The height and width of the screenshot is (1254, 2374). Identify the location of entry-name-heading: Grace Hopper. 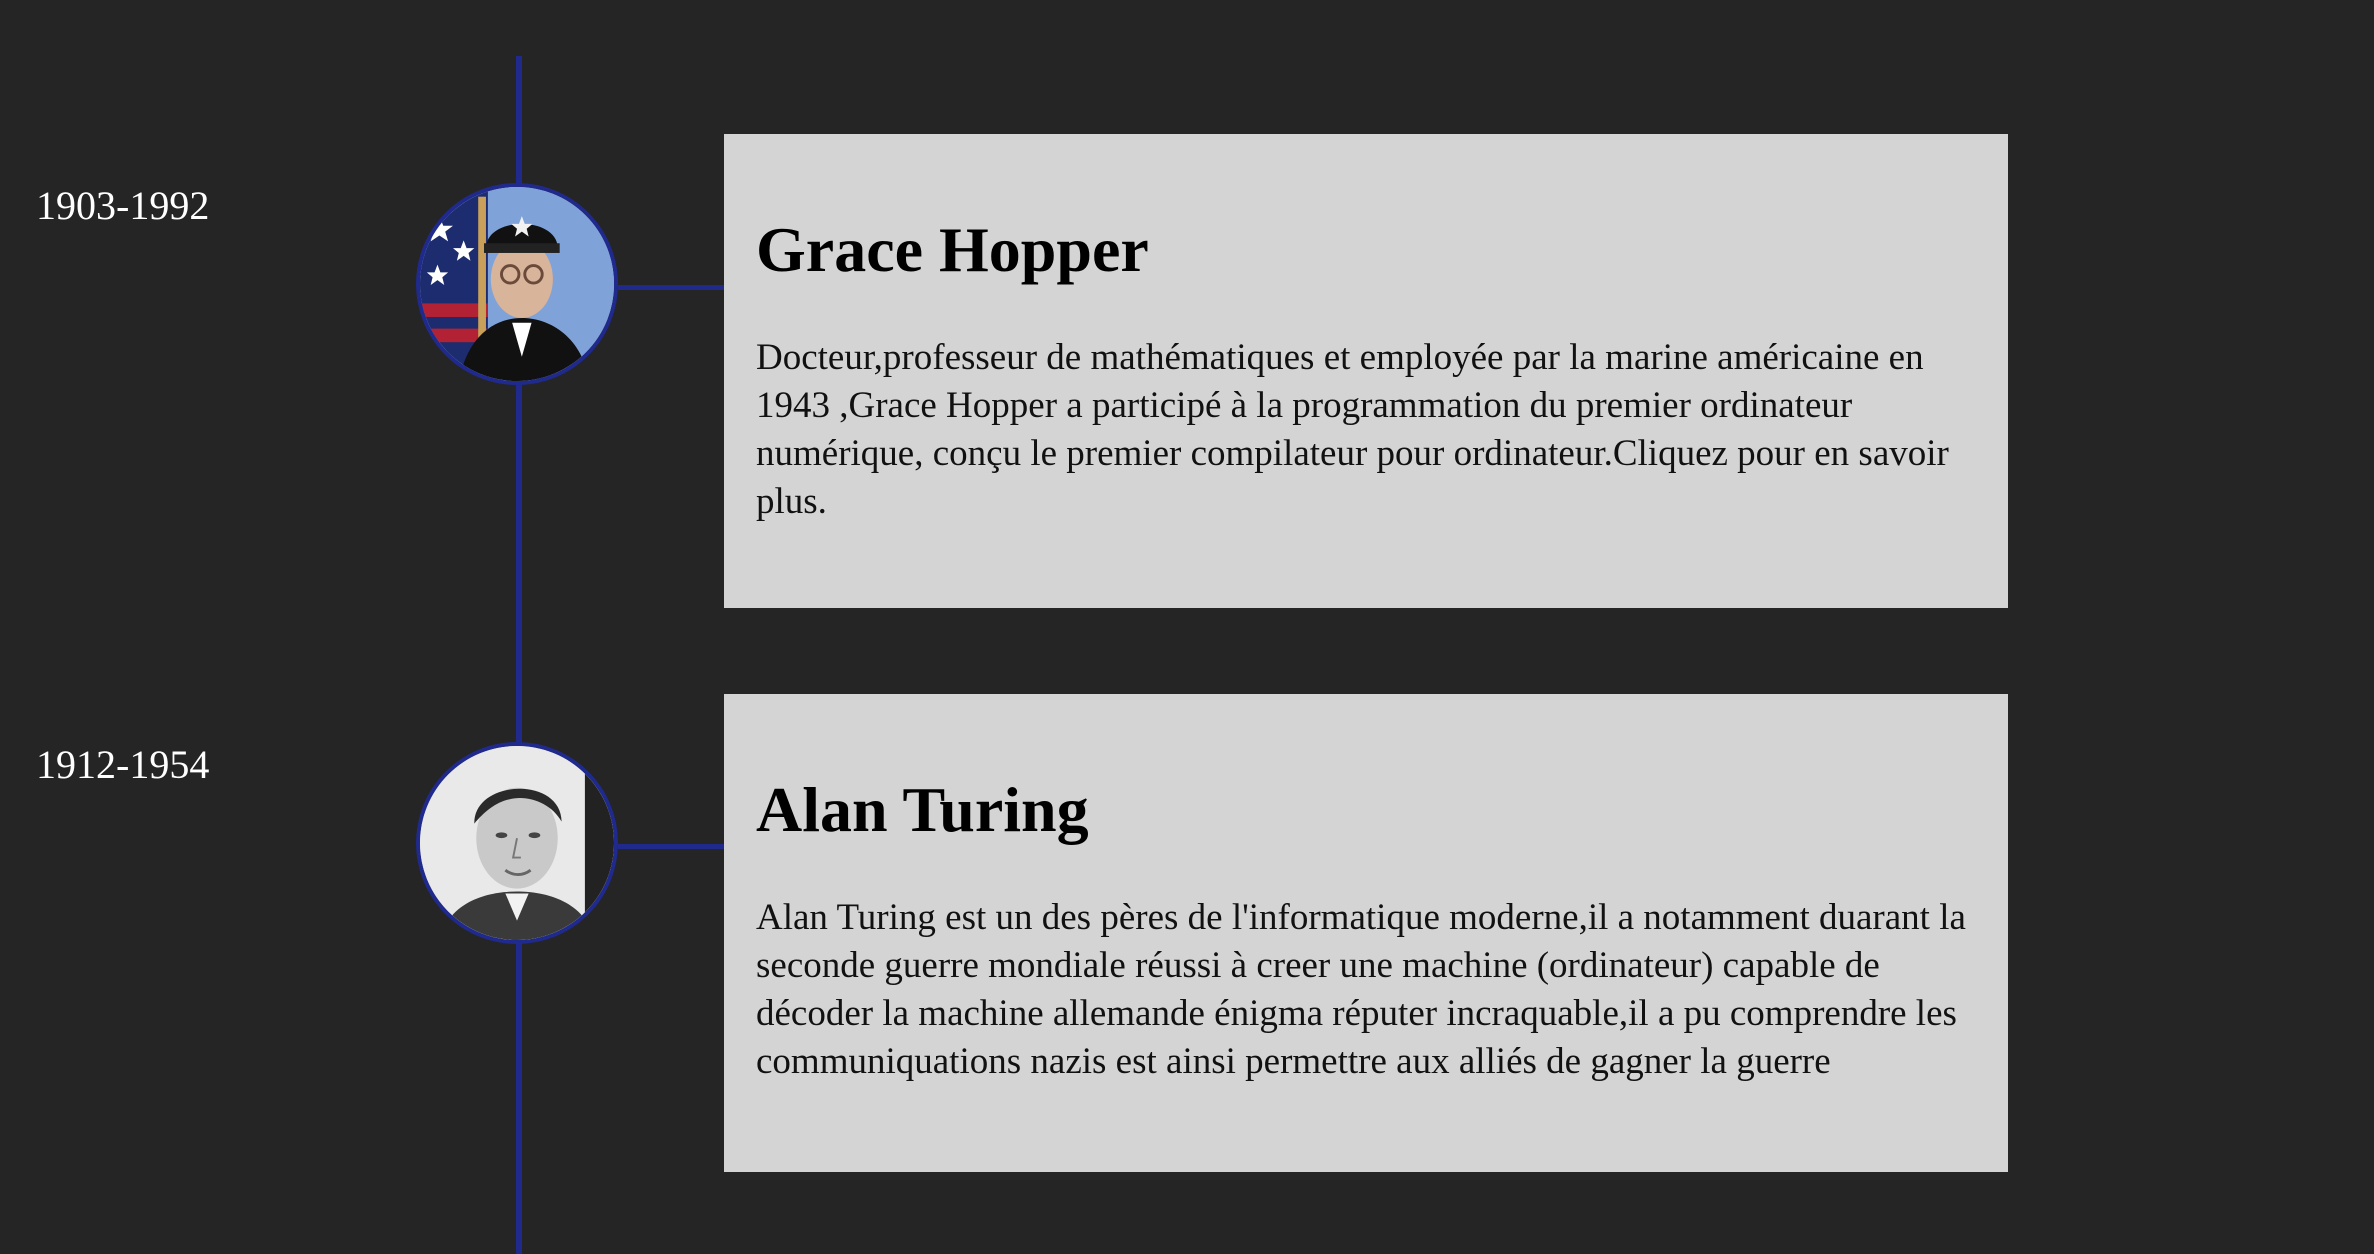
(952, 249).